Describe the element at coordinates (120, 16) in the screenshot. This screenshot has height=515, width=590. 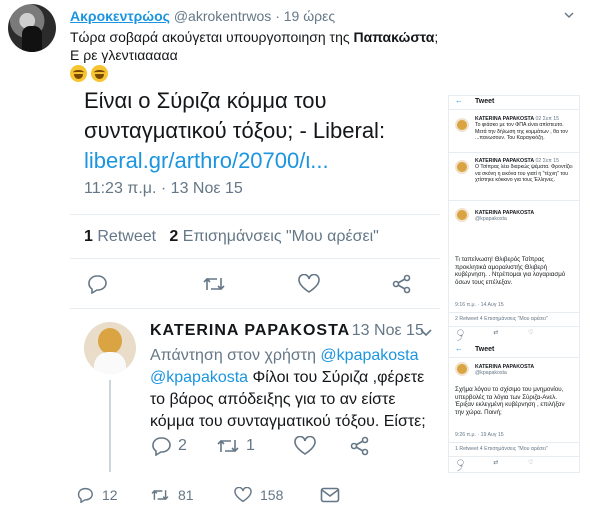
I see `author-name: Ακροκεντρώος` at that location.